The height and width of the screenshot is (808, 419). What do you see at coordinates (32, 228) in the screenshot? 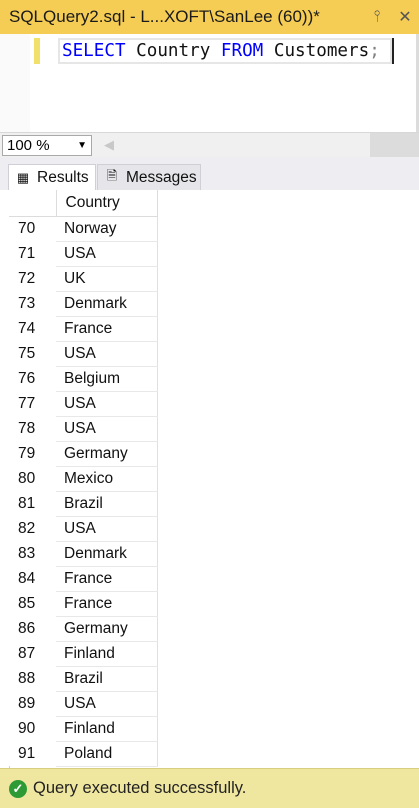
I see `row-number: 70` at bounding box center [32, 228].